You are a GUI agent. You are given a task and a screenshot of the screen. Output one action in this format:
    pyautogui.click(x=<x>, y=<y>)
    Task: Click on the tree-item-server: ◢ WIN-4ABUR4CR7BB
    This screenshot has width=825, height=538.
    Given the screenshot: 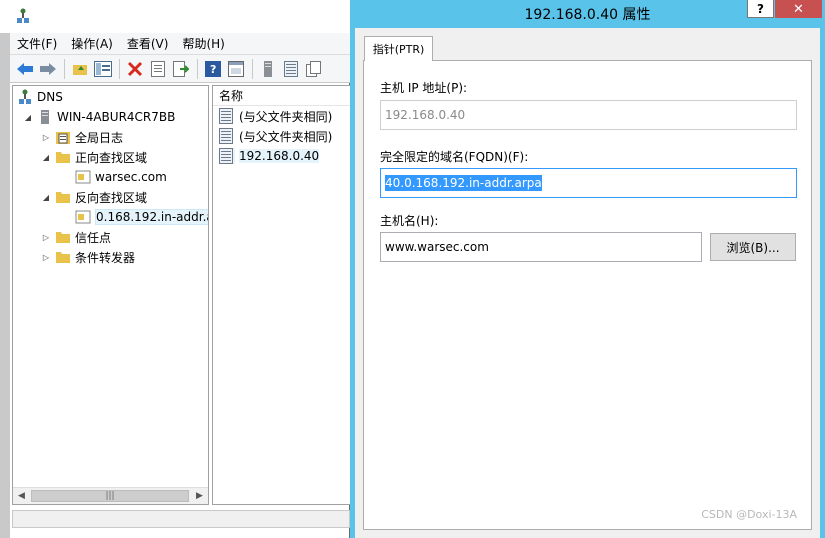 What is the action you would take?
    pyautogui.click(x=99, y=117)
    